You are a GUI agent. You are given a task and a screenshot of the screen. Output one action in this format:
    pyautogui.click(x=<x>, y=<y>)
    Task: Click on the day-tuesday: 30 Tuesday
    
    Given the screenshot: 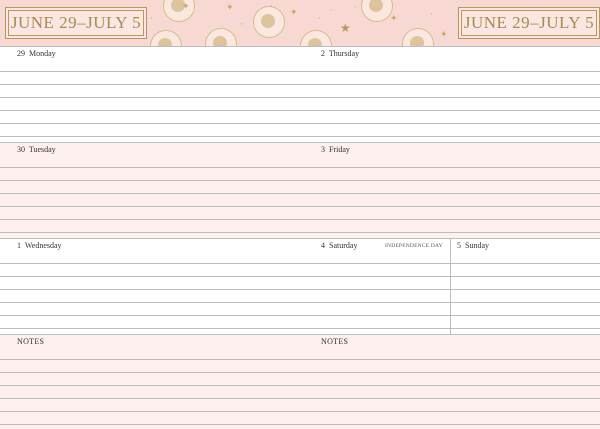 What is the action you would take?
    pyautogui.click(x=36, y=149)
    